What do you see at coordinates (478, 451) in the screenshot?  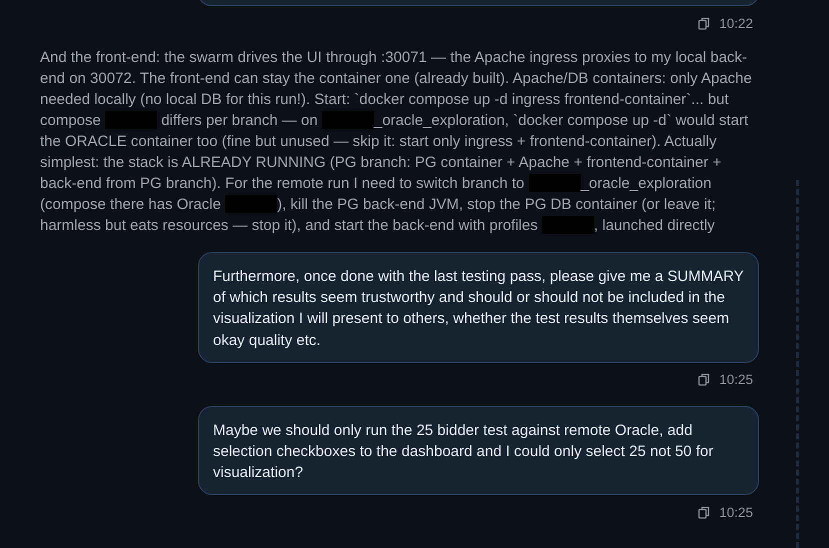 I see `message-bubble: Maybe we should only run the 25 bidder test against remote Oracle, add selection checkboxes to the dashboard and I could only select 25 not 50 for visualization?` at bounding box center [478, 451].